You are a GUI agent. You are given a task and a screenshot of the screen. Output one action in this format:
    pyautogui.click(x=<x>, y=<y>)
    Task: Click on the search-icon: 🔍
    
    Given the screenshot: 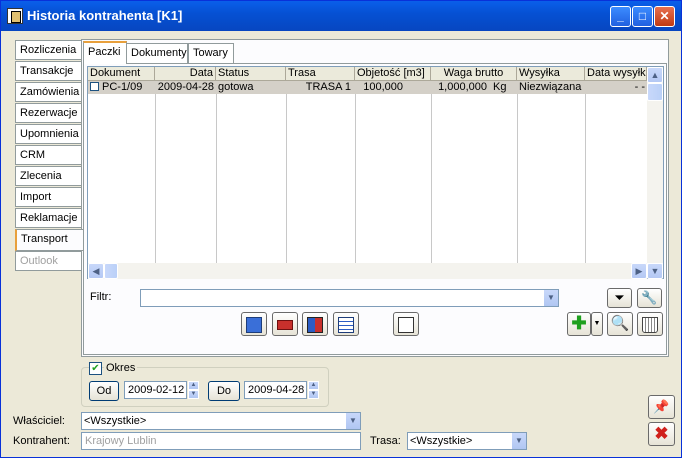 What is the action you would take?
    pyautogui.click(x=620, y=323)
    